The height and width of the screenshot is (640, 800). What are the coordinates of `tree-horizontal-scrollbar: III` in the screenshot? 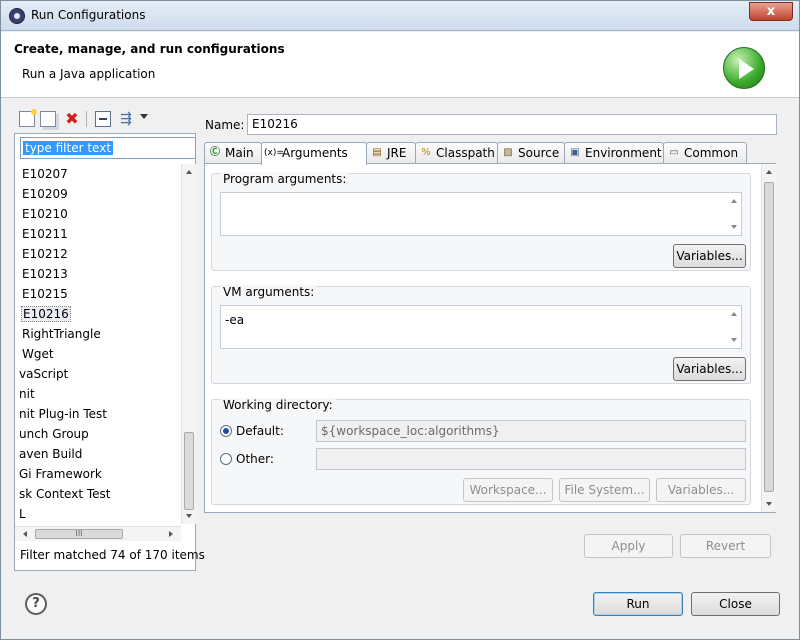 It's located at (98, 533).